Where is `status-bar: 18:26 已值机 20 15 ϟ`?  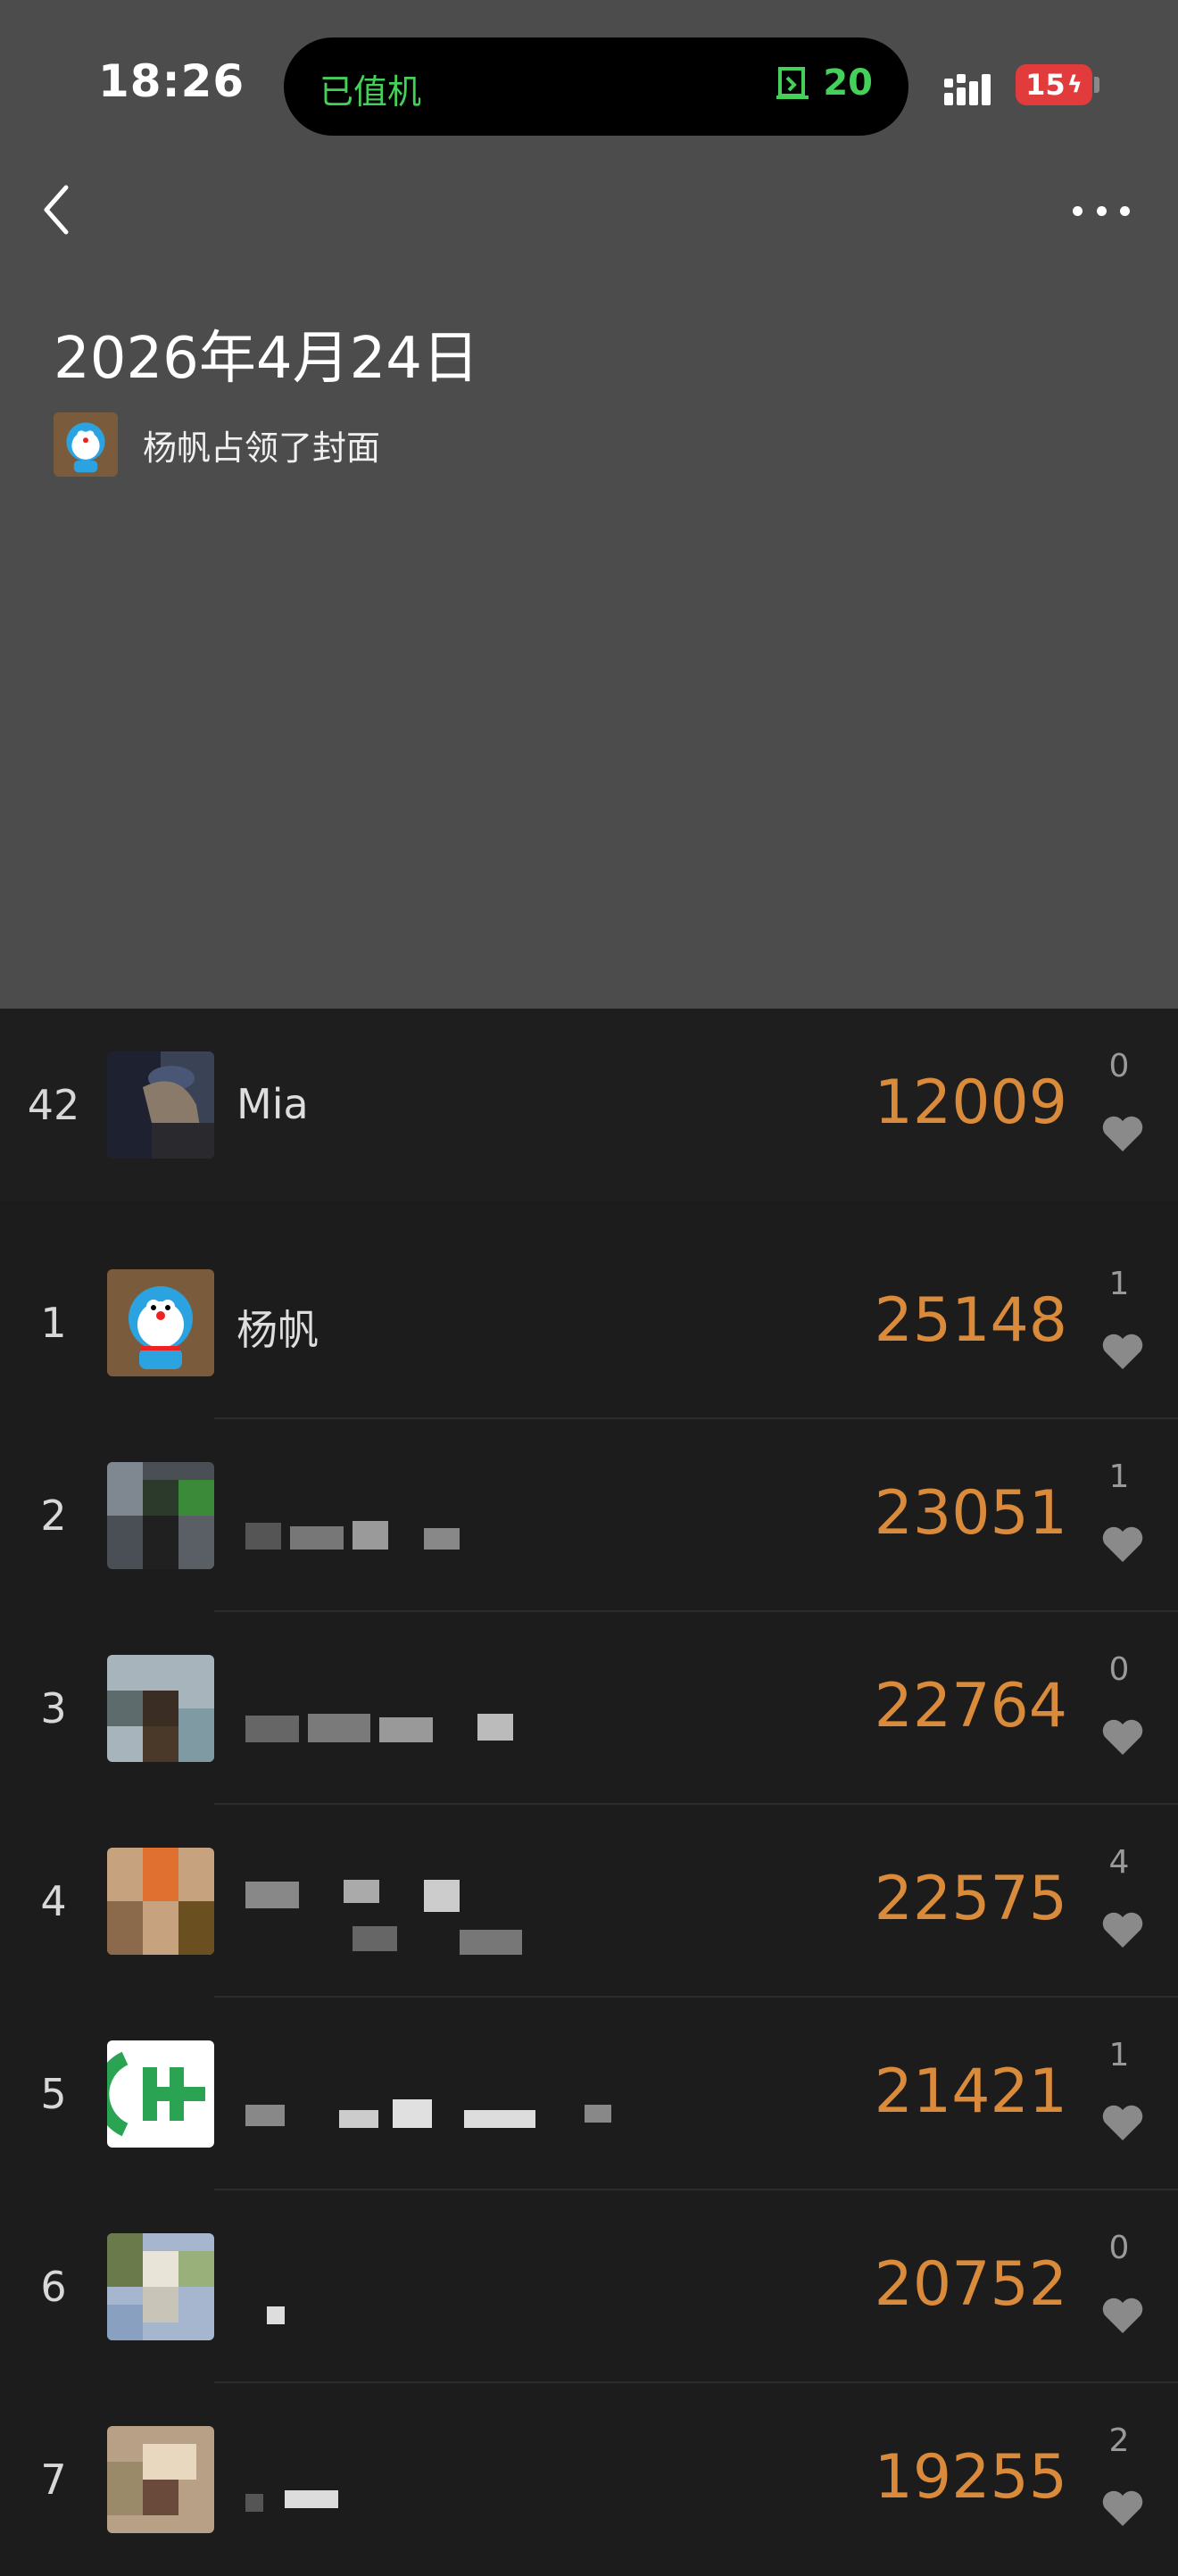 status-bar: 18:26 已值机 20 15 ϟ is located at coordinates (589, 89).